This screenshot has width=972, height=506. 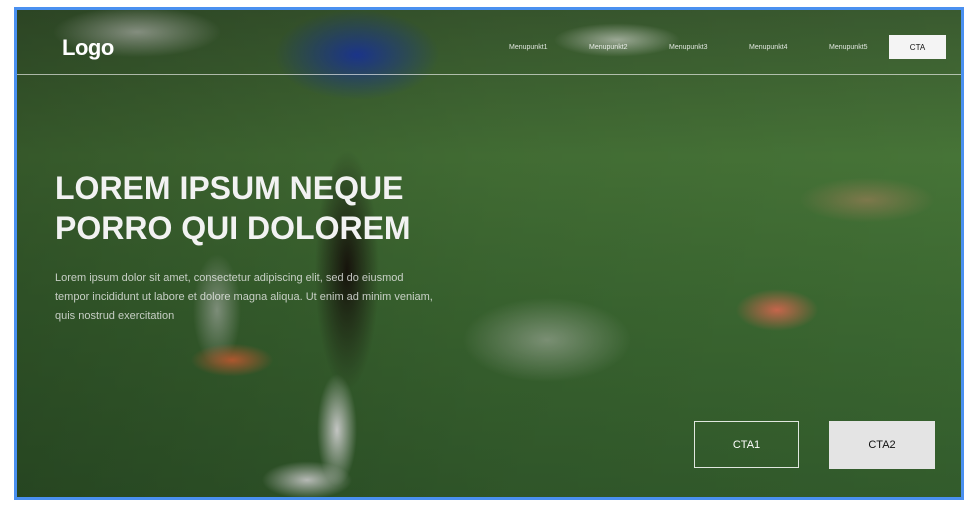 I want to click on menu-item-2: Menupunkt2, so click(x=629, y=47).